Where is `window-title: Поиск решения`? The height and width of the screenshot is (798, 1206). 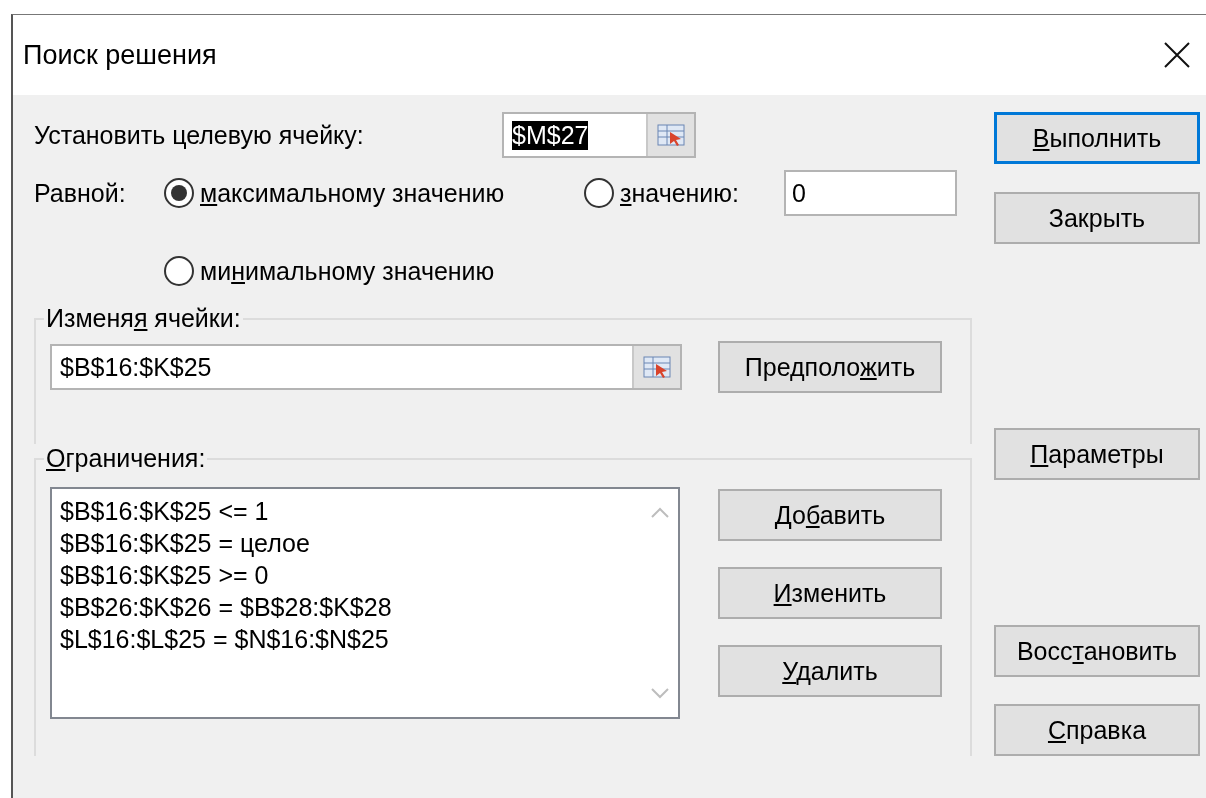 window-title: Поиск решения is located at coordinates (120, 55).